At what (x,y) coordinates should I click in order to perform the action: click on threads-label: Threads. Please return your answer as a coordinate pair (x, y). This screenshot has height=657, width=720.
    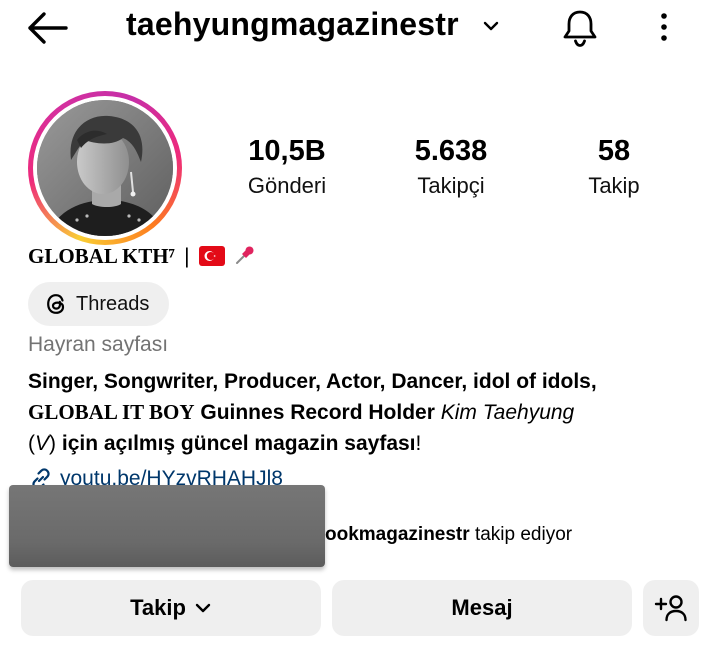
    Looking at the image, I should click on (113, 303).